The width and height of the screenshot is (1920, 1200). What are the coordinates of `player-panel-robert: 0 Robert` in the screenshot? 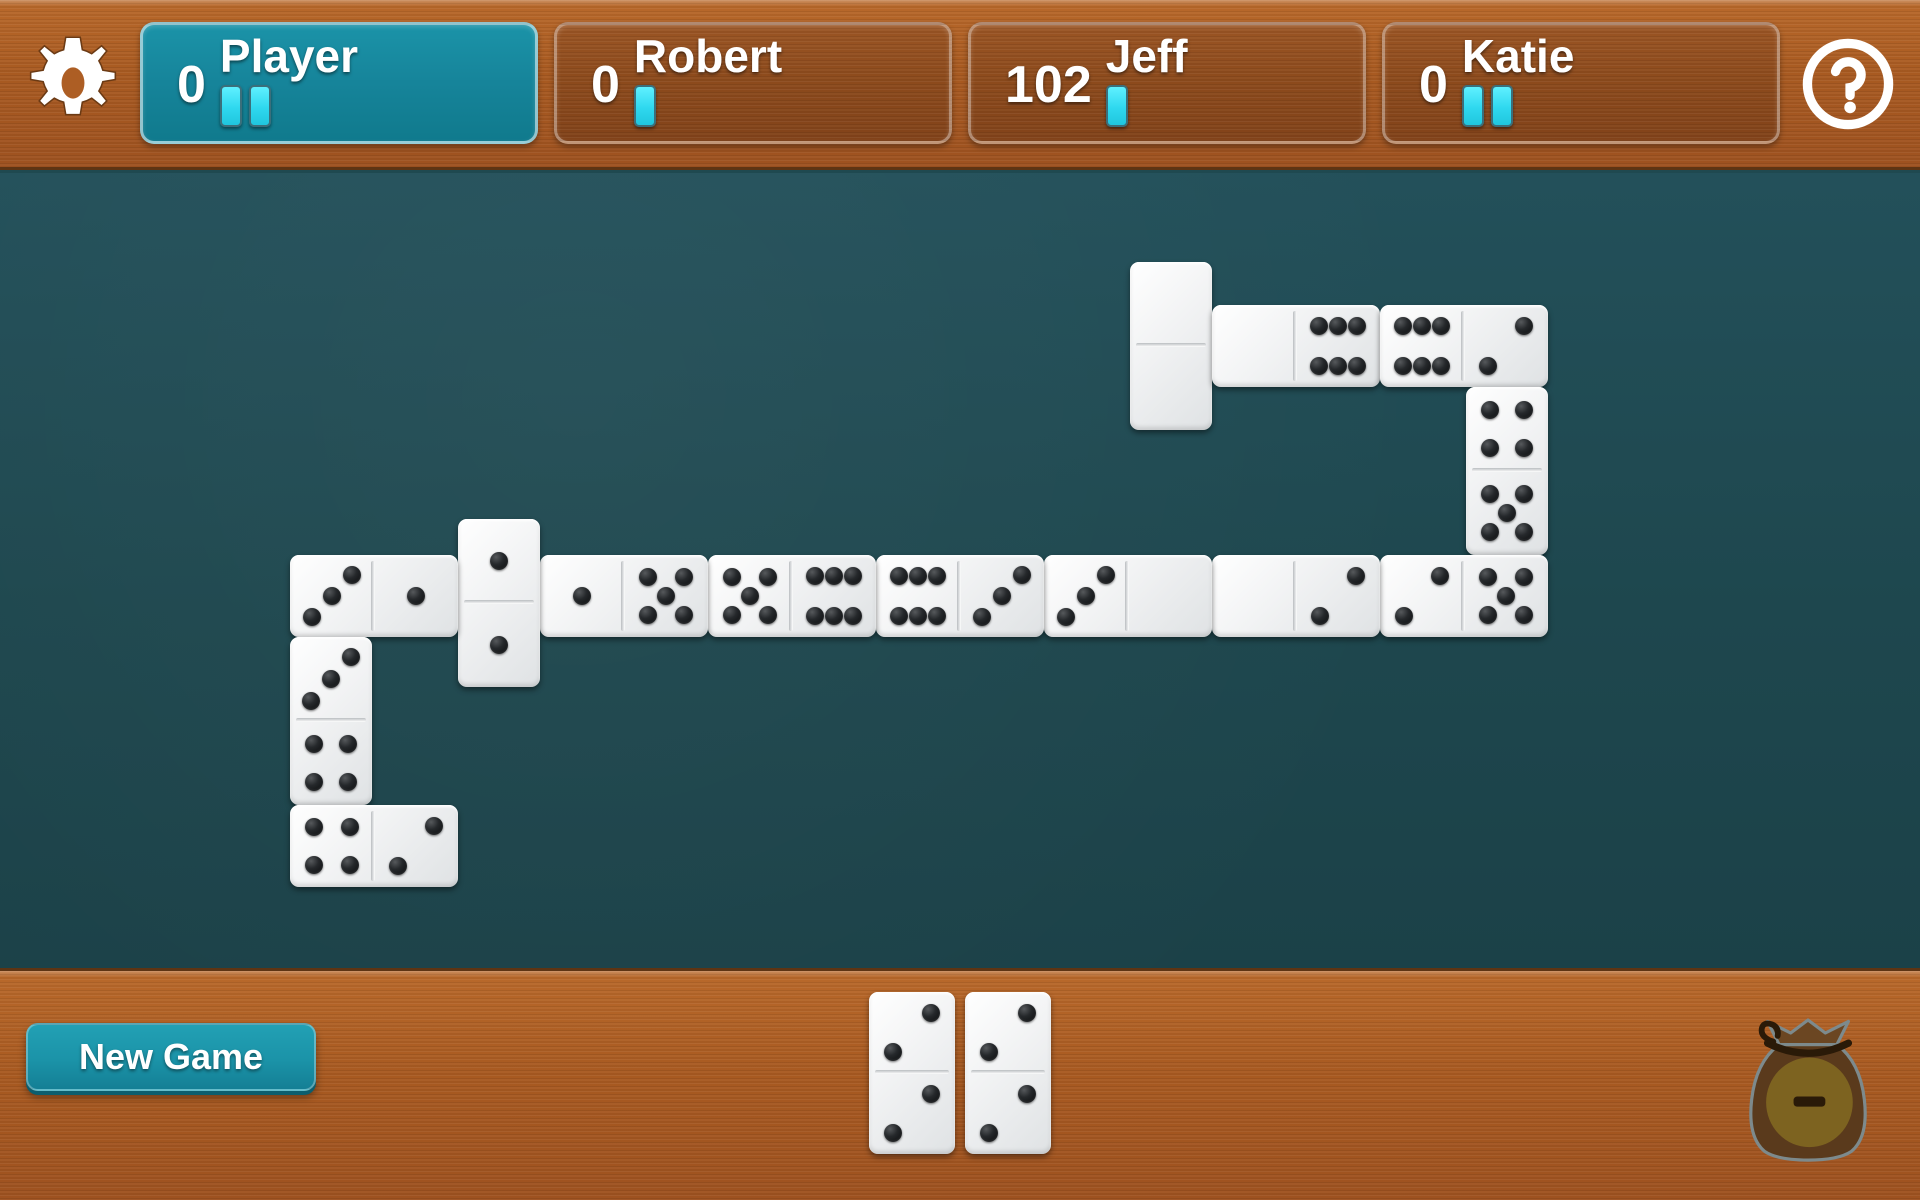 It's located at (753, 83).